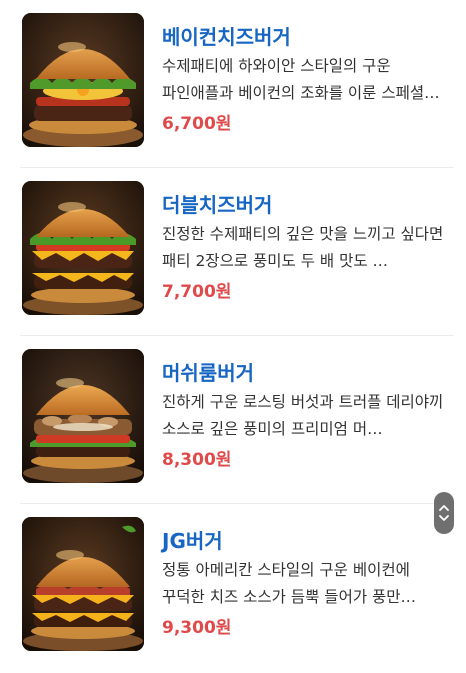  I want to click on menu-item-name: JG버거, so click(304, 541).